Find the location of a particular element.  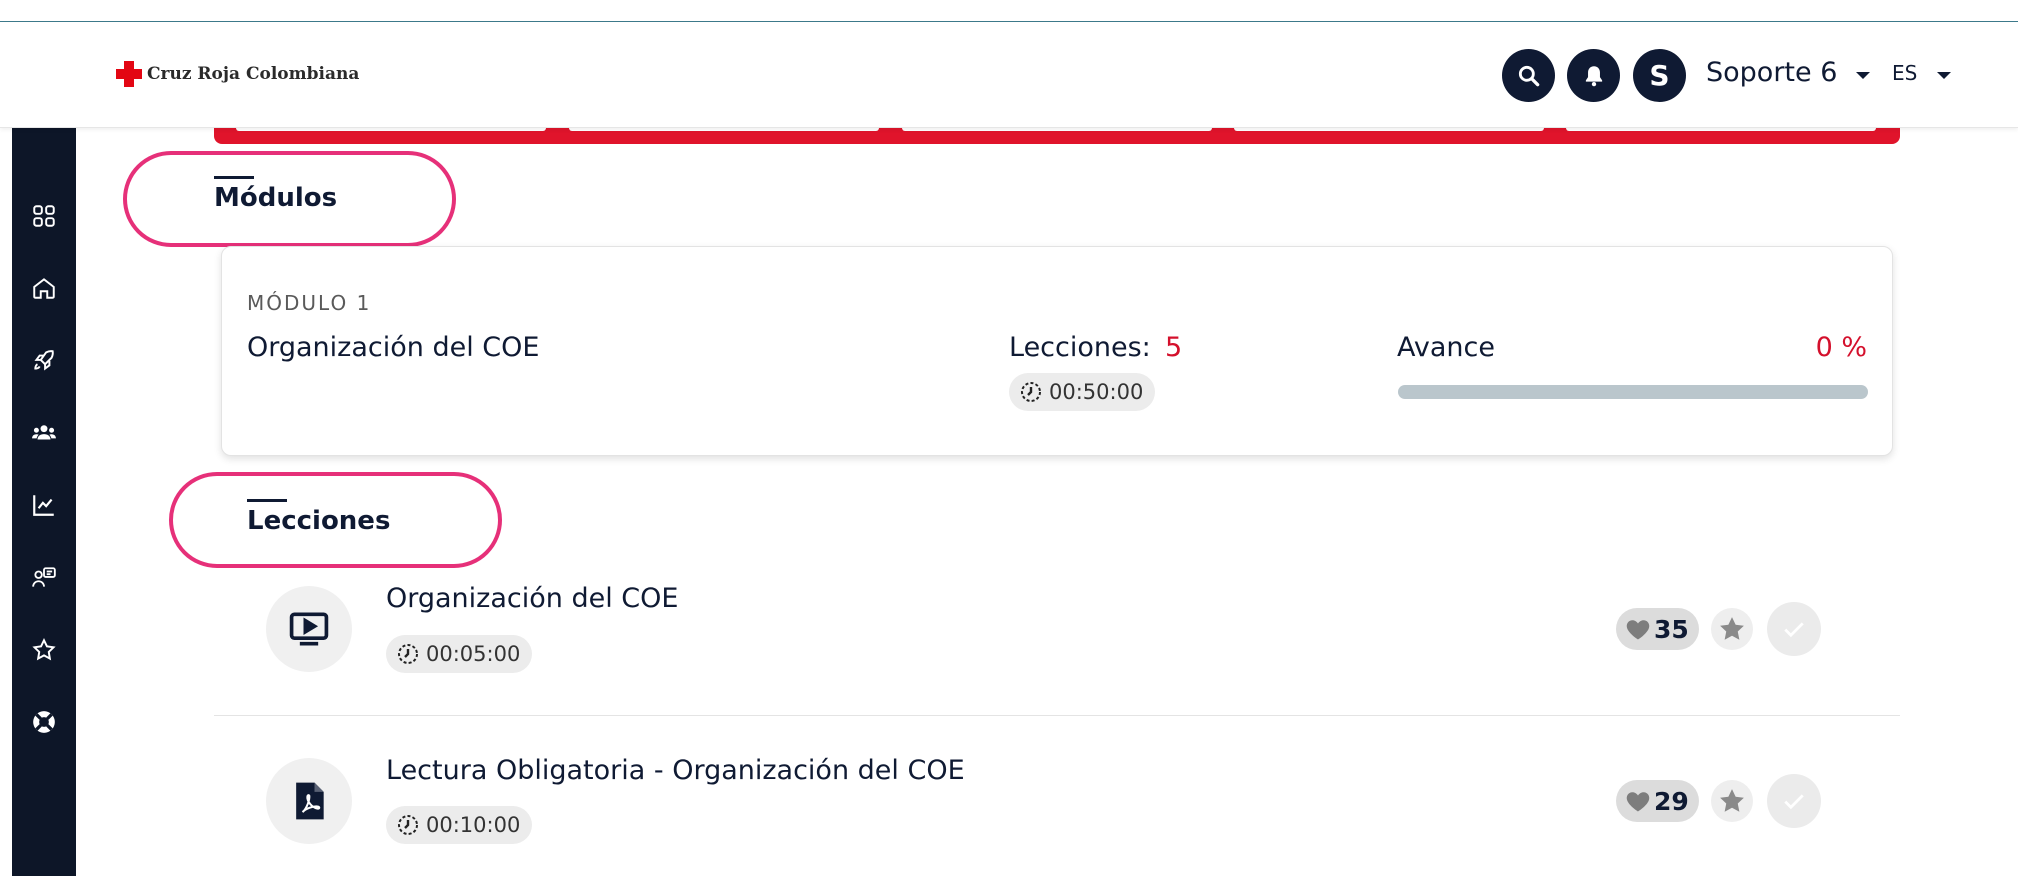

video-lesson-icon is located at coordinates (309, 629).